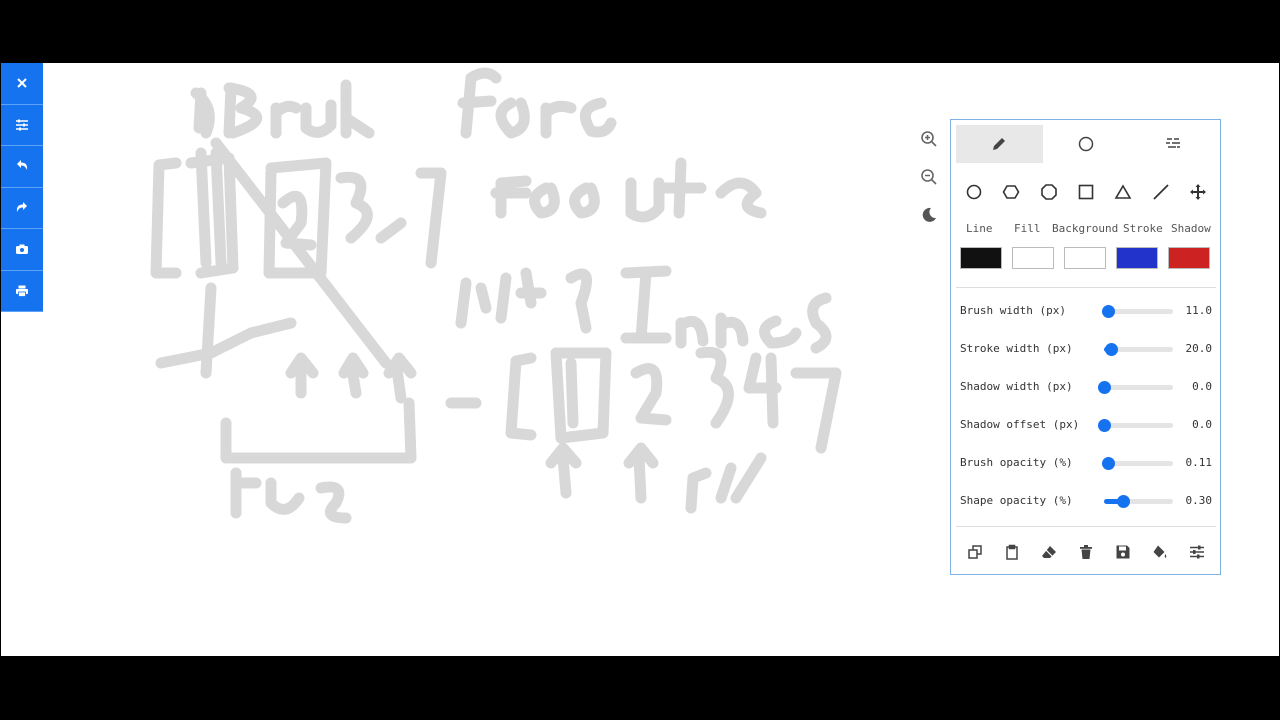 This screenshot has height=720, width=1280. I want to click on print-icon, so click(22, 291).